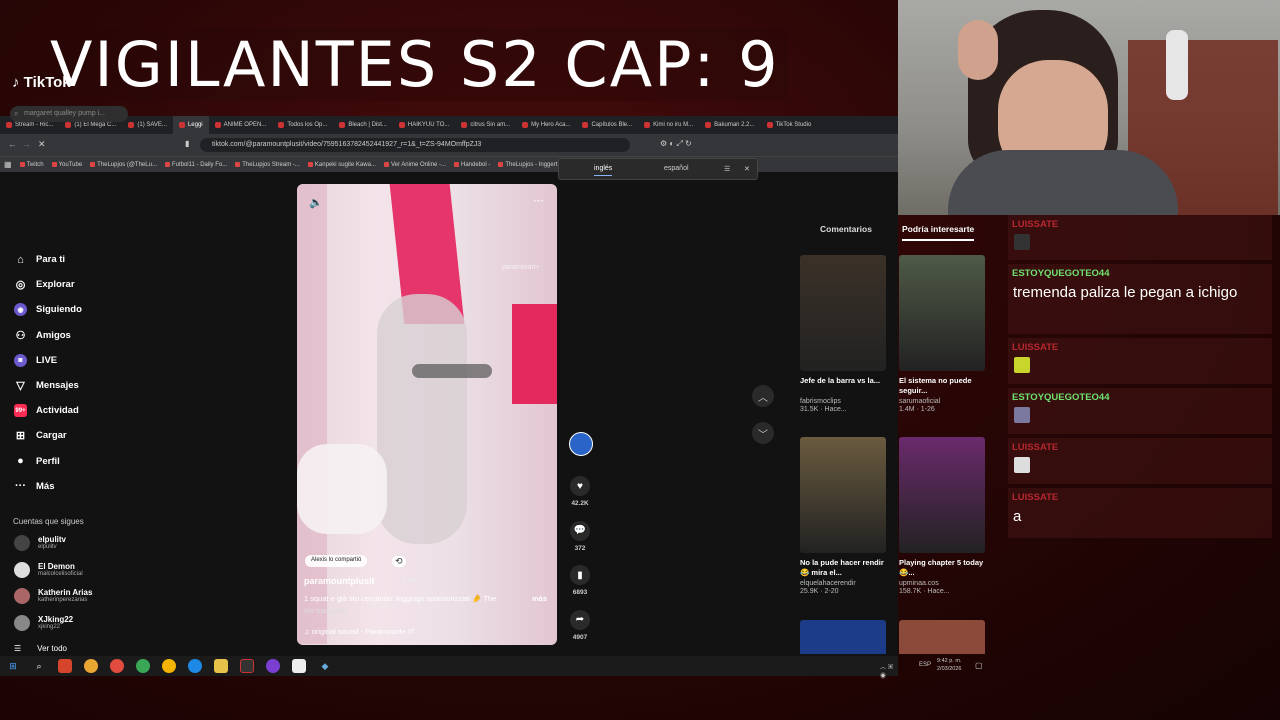 The width and height of the screenshot is (1280, 720). Describe the element at coordinates (47, 547) in the screenshot. I see `account-username: elpulitv` at that location.